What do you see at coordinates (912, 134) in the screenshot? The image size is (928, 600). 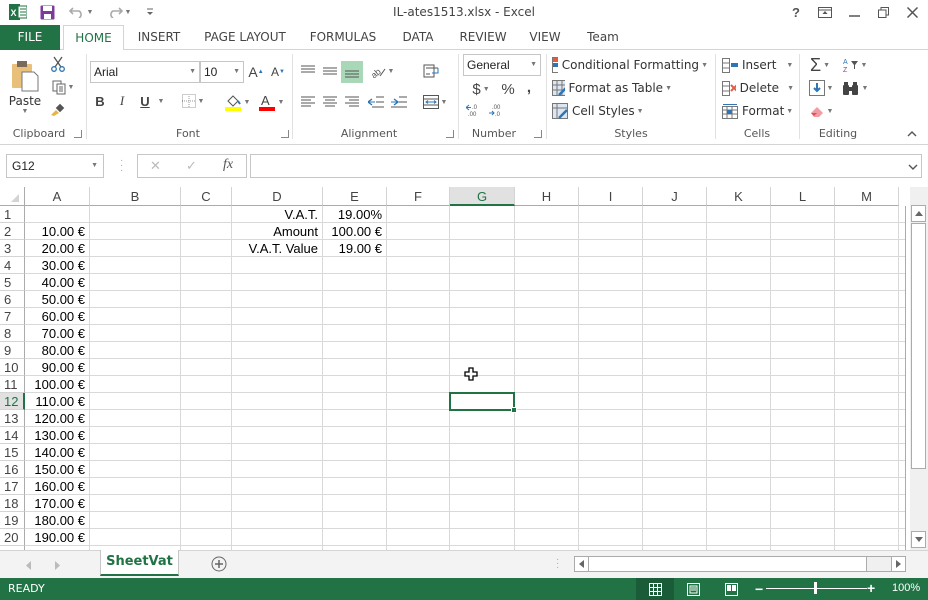 I see `collapse-ribbon-button` at bounding box center [912, 134].